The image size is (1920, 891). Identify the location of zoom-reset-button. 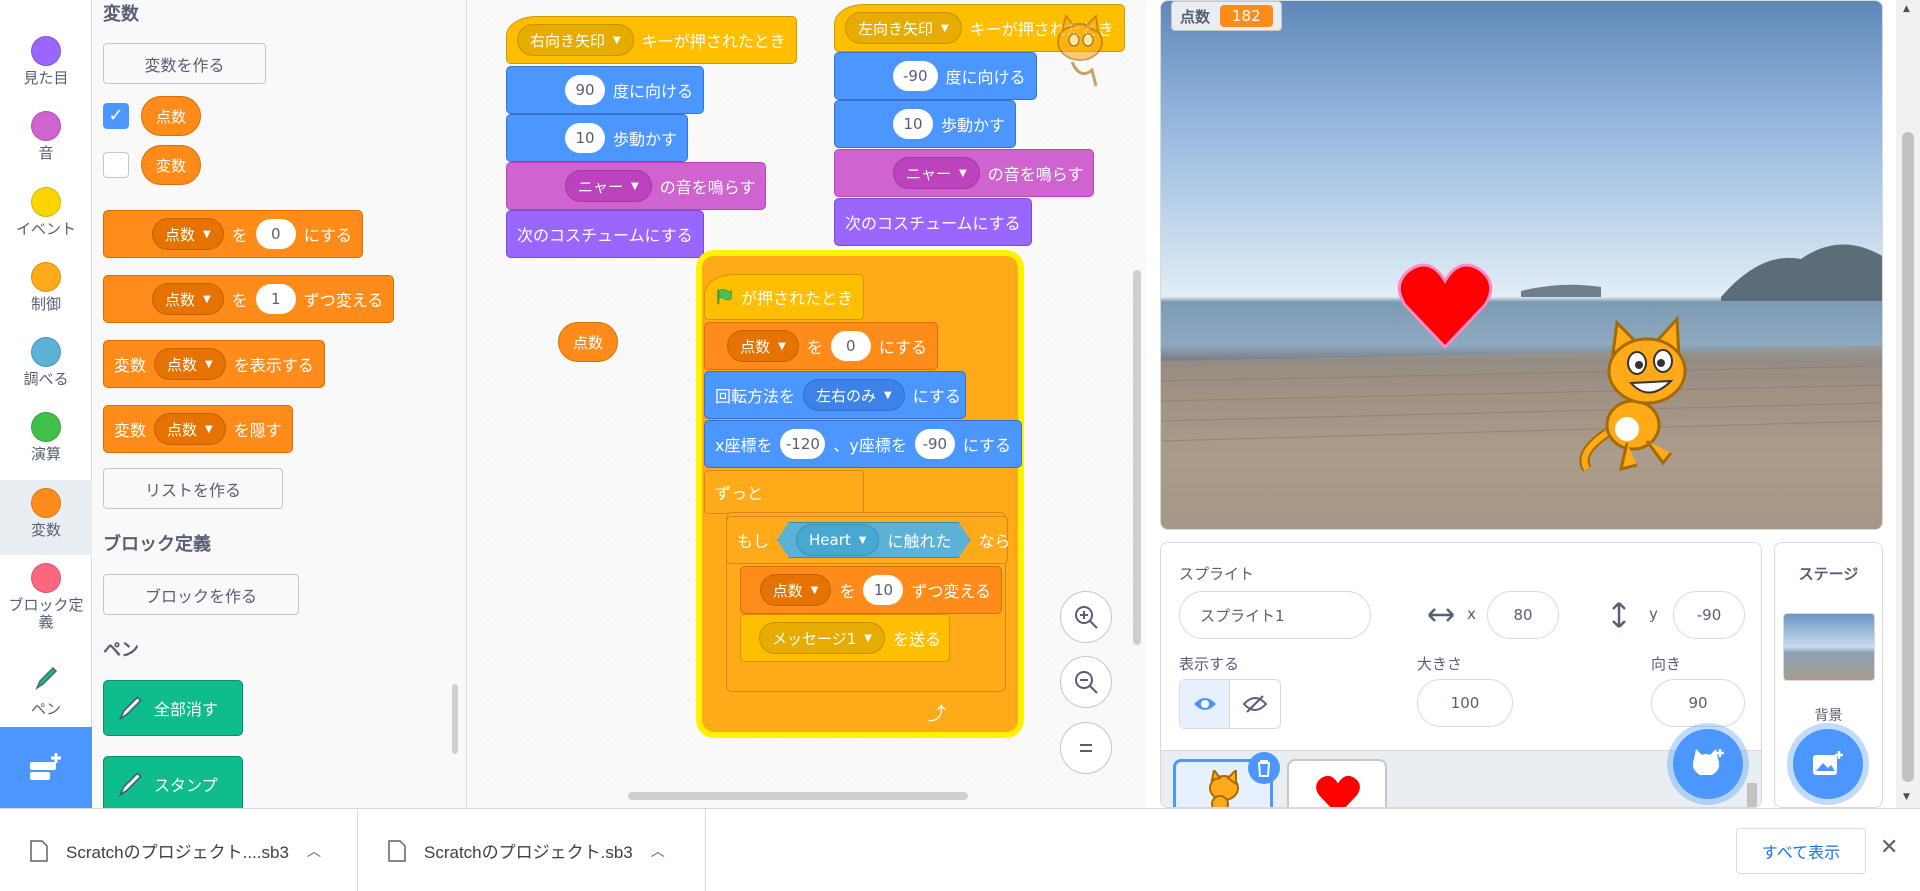
(1086, 748).